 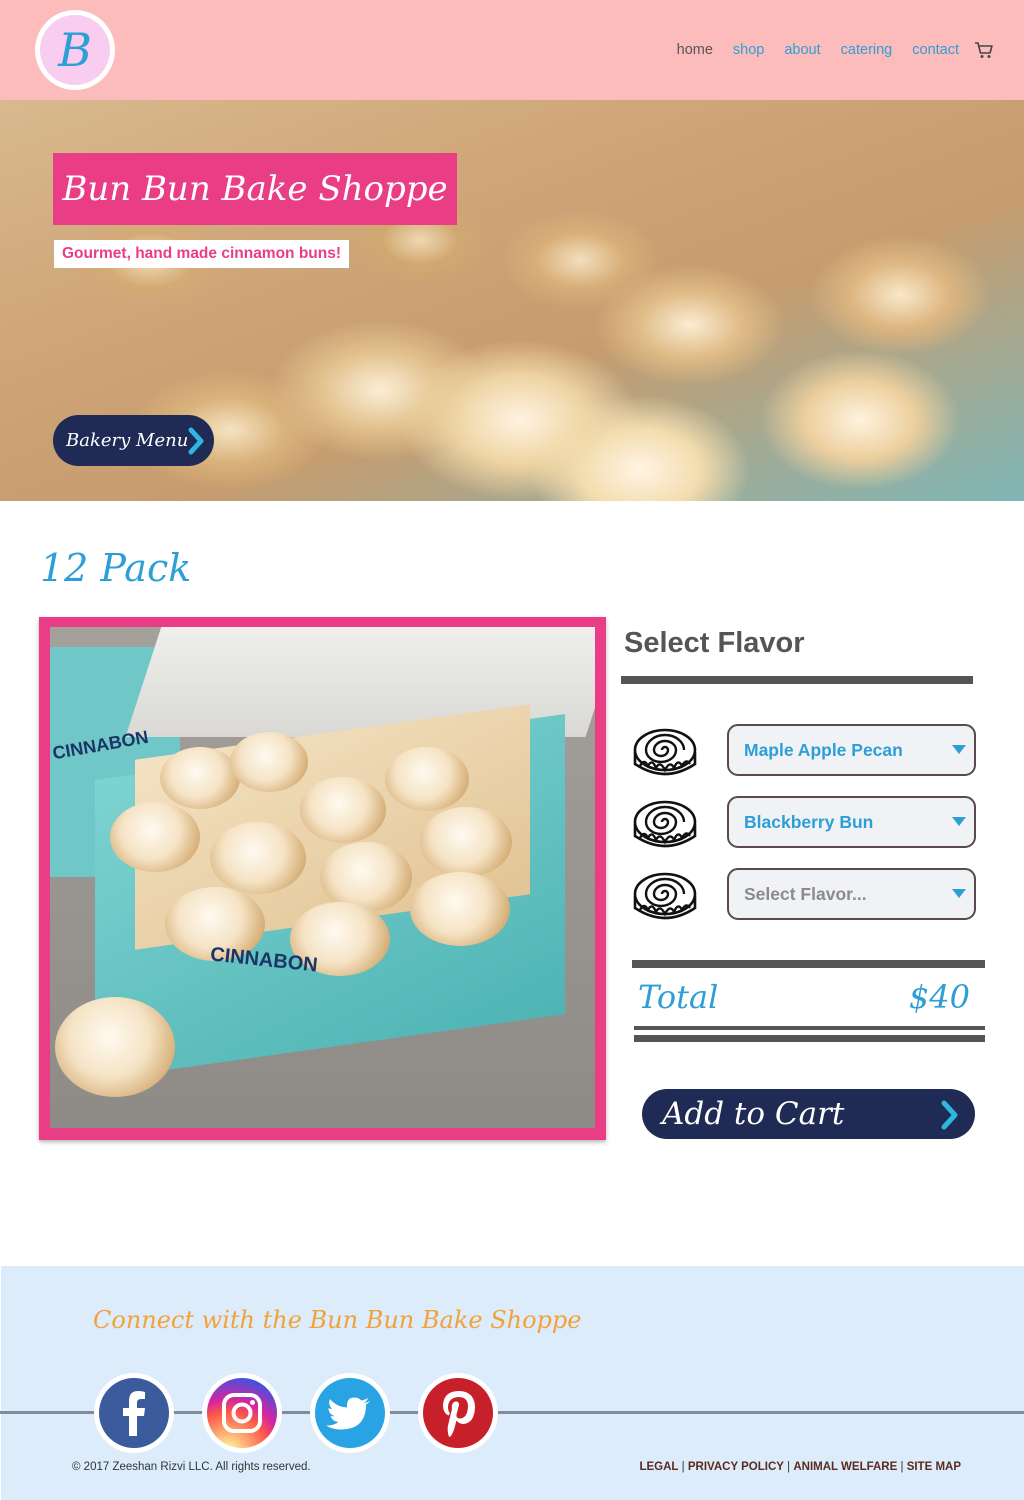 What do you see at coordinates (845, 1467) in the screenshot?
I see `animal-welfare-link: ANIMAL WELFARE` at bounding box center [845, 1467].